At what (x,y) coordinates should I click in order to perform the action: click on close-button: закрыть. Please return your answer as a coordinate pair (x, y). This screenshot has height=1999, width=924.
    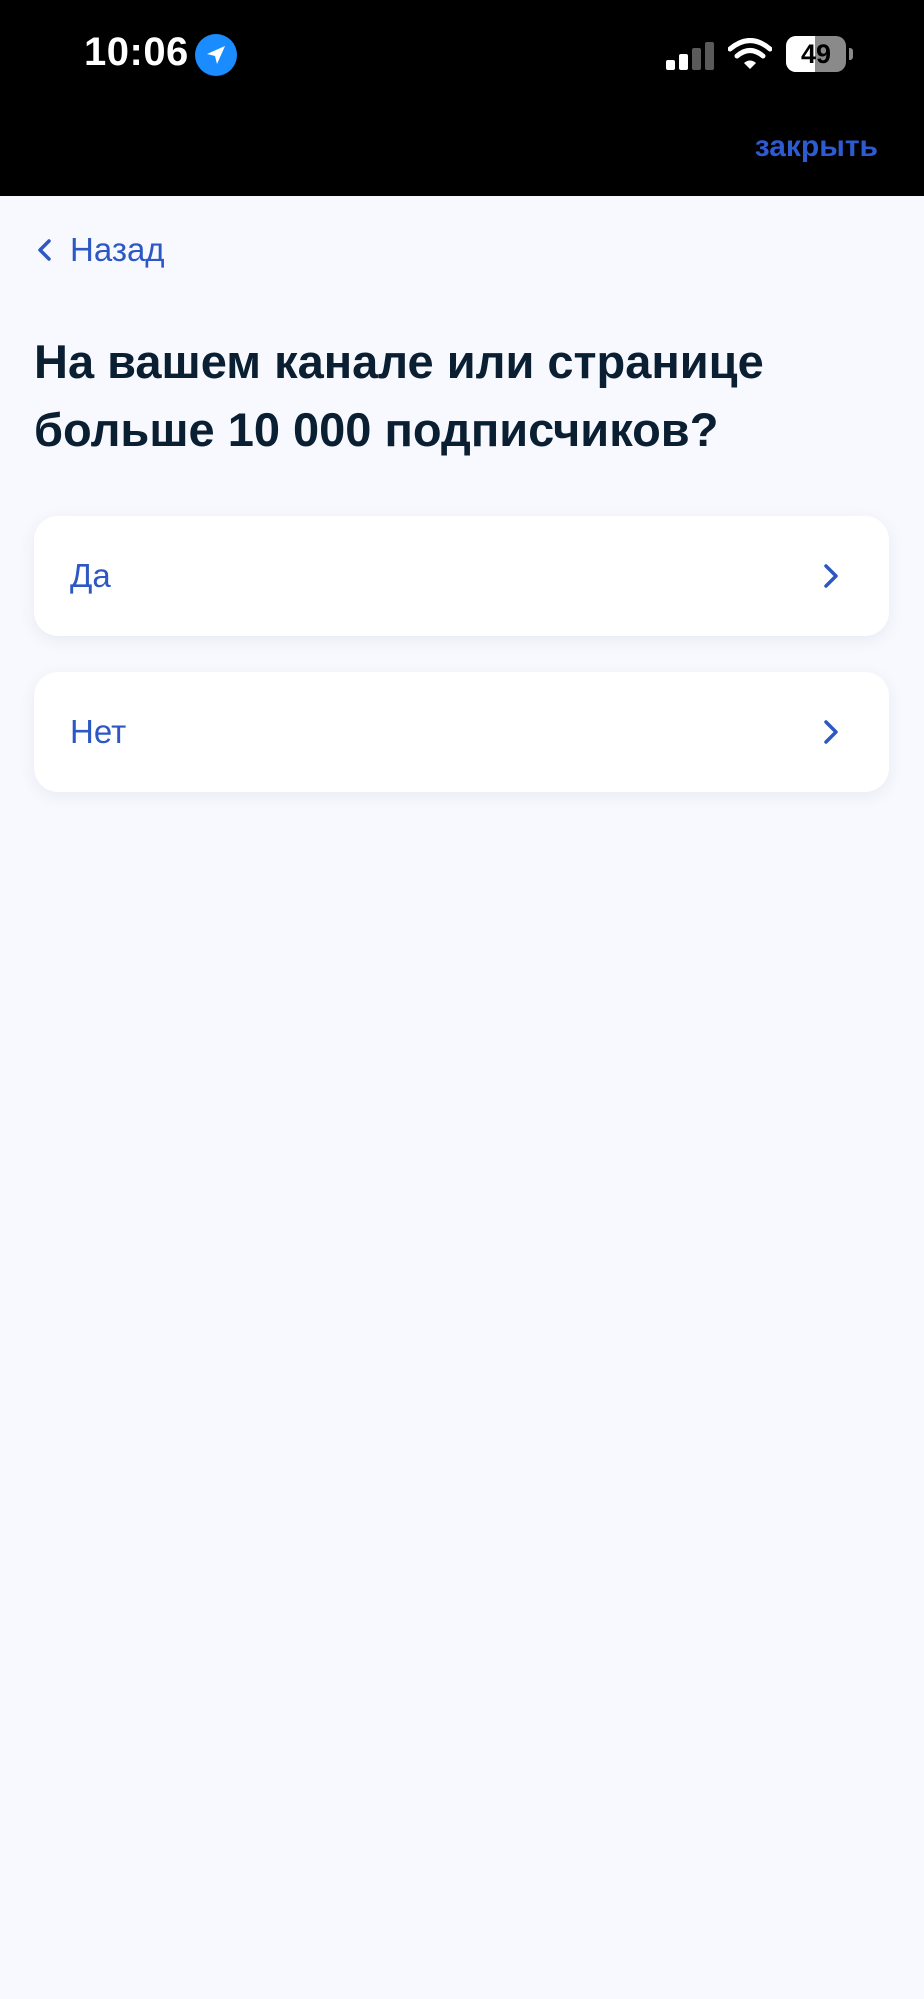
    Looking at the image, I should click on (816, 147).